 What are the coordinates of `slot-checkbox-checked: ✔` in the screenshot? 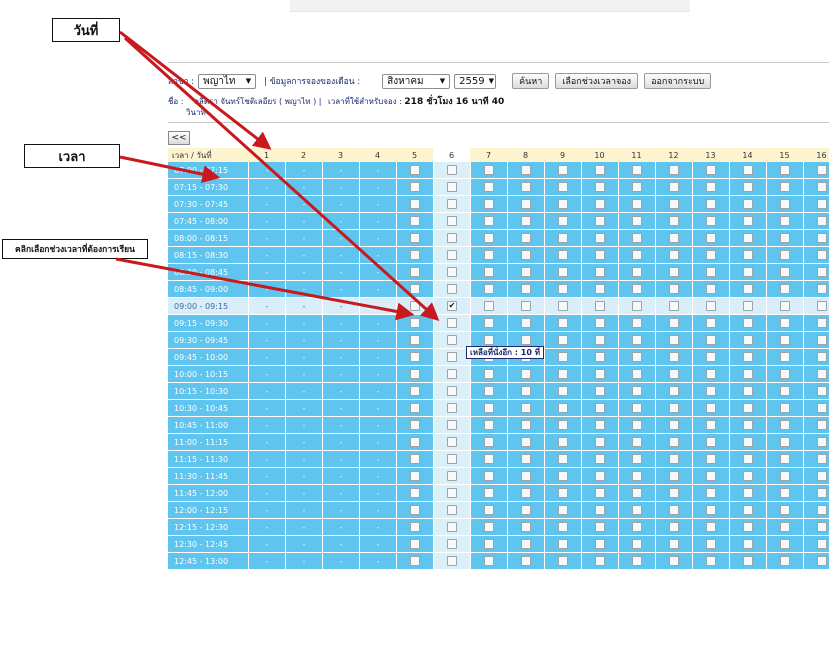 It's located at (452, 306).